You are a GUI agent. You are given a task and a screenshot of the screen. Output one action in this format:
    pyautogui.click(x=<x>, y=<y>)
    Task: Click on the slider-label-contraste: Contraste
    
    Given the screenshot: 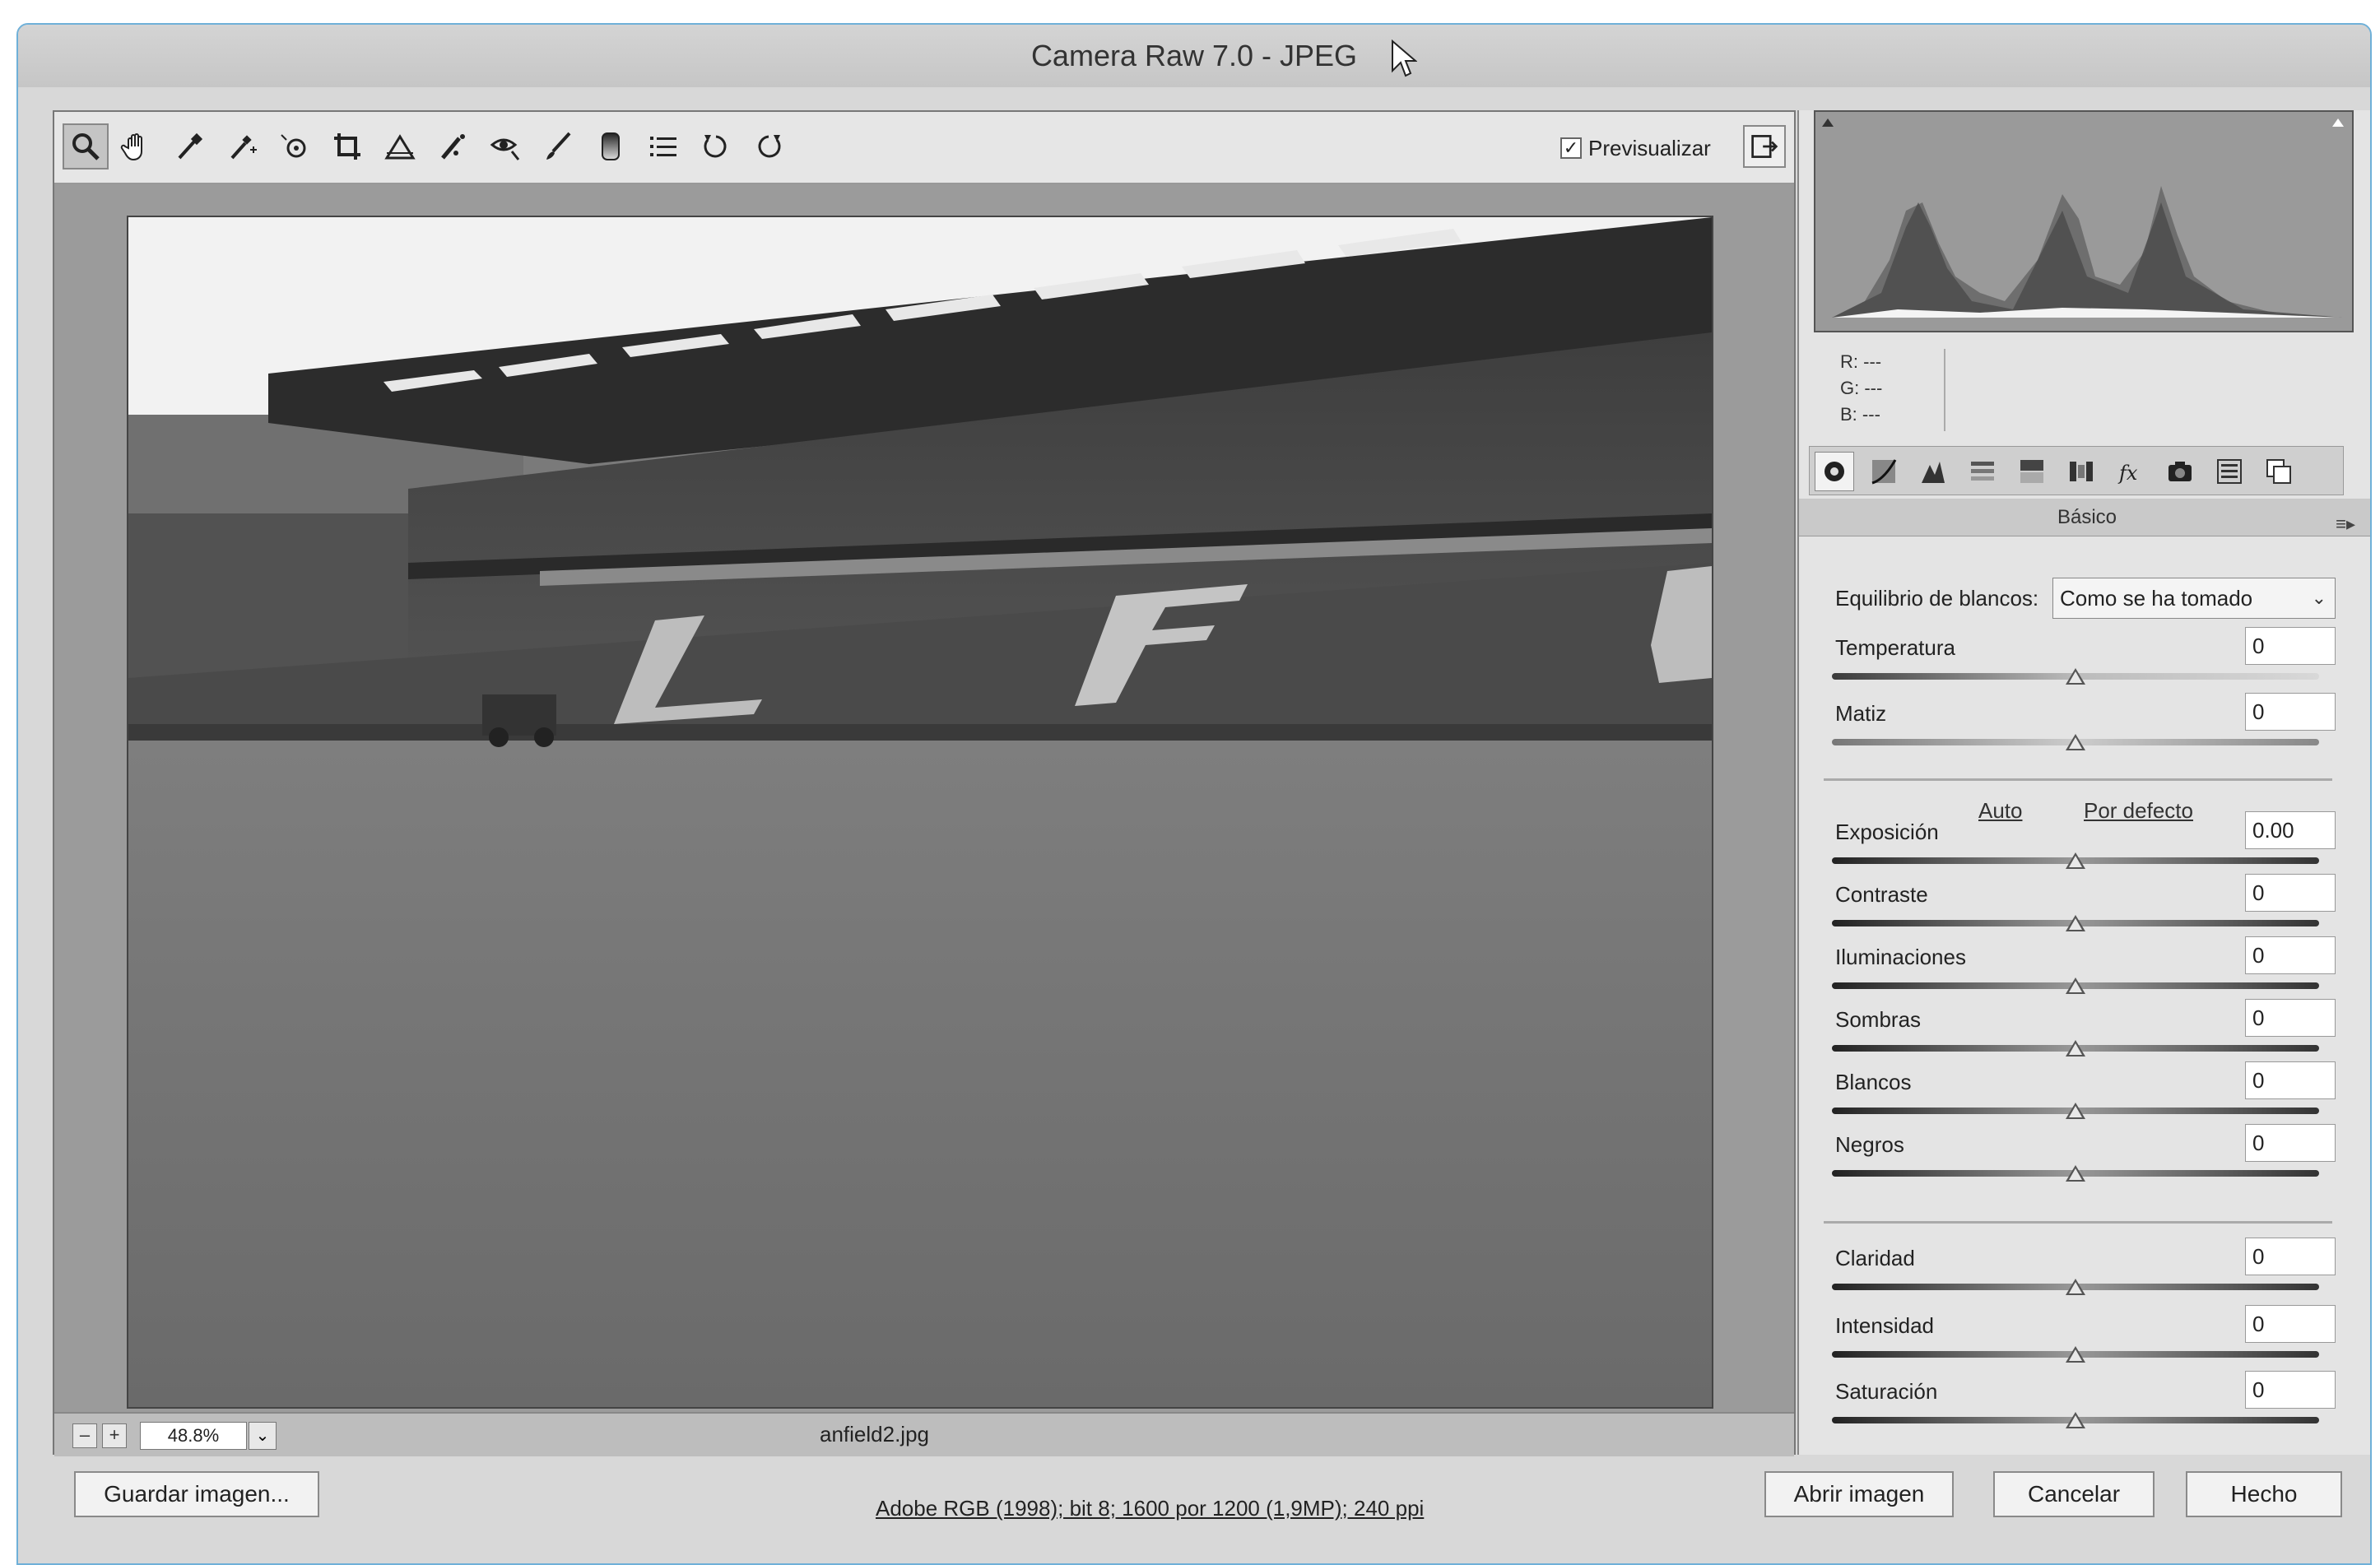 What is the action you would take?
    pyautogui.click(x=1881, y=894)
    